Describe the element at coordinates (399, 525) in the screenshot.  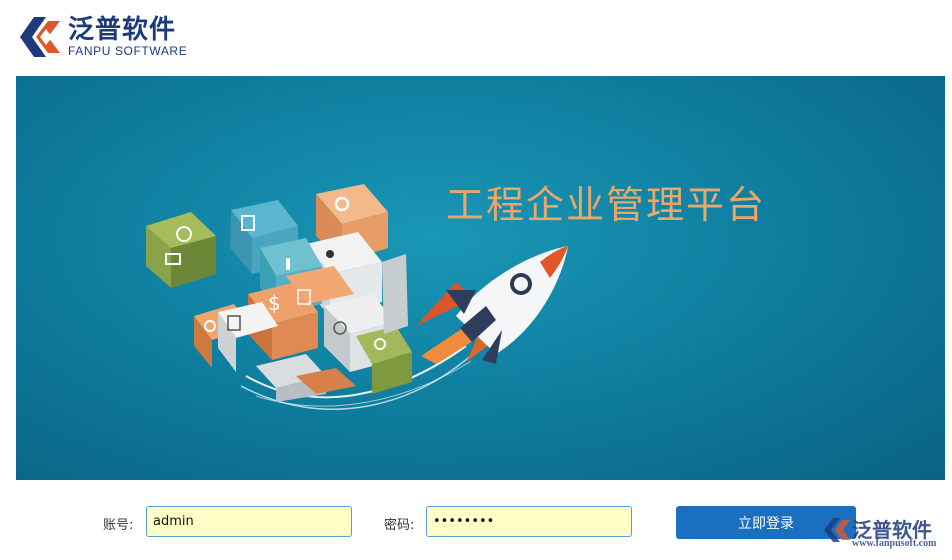
I see `password-label: 密码:` at that location.